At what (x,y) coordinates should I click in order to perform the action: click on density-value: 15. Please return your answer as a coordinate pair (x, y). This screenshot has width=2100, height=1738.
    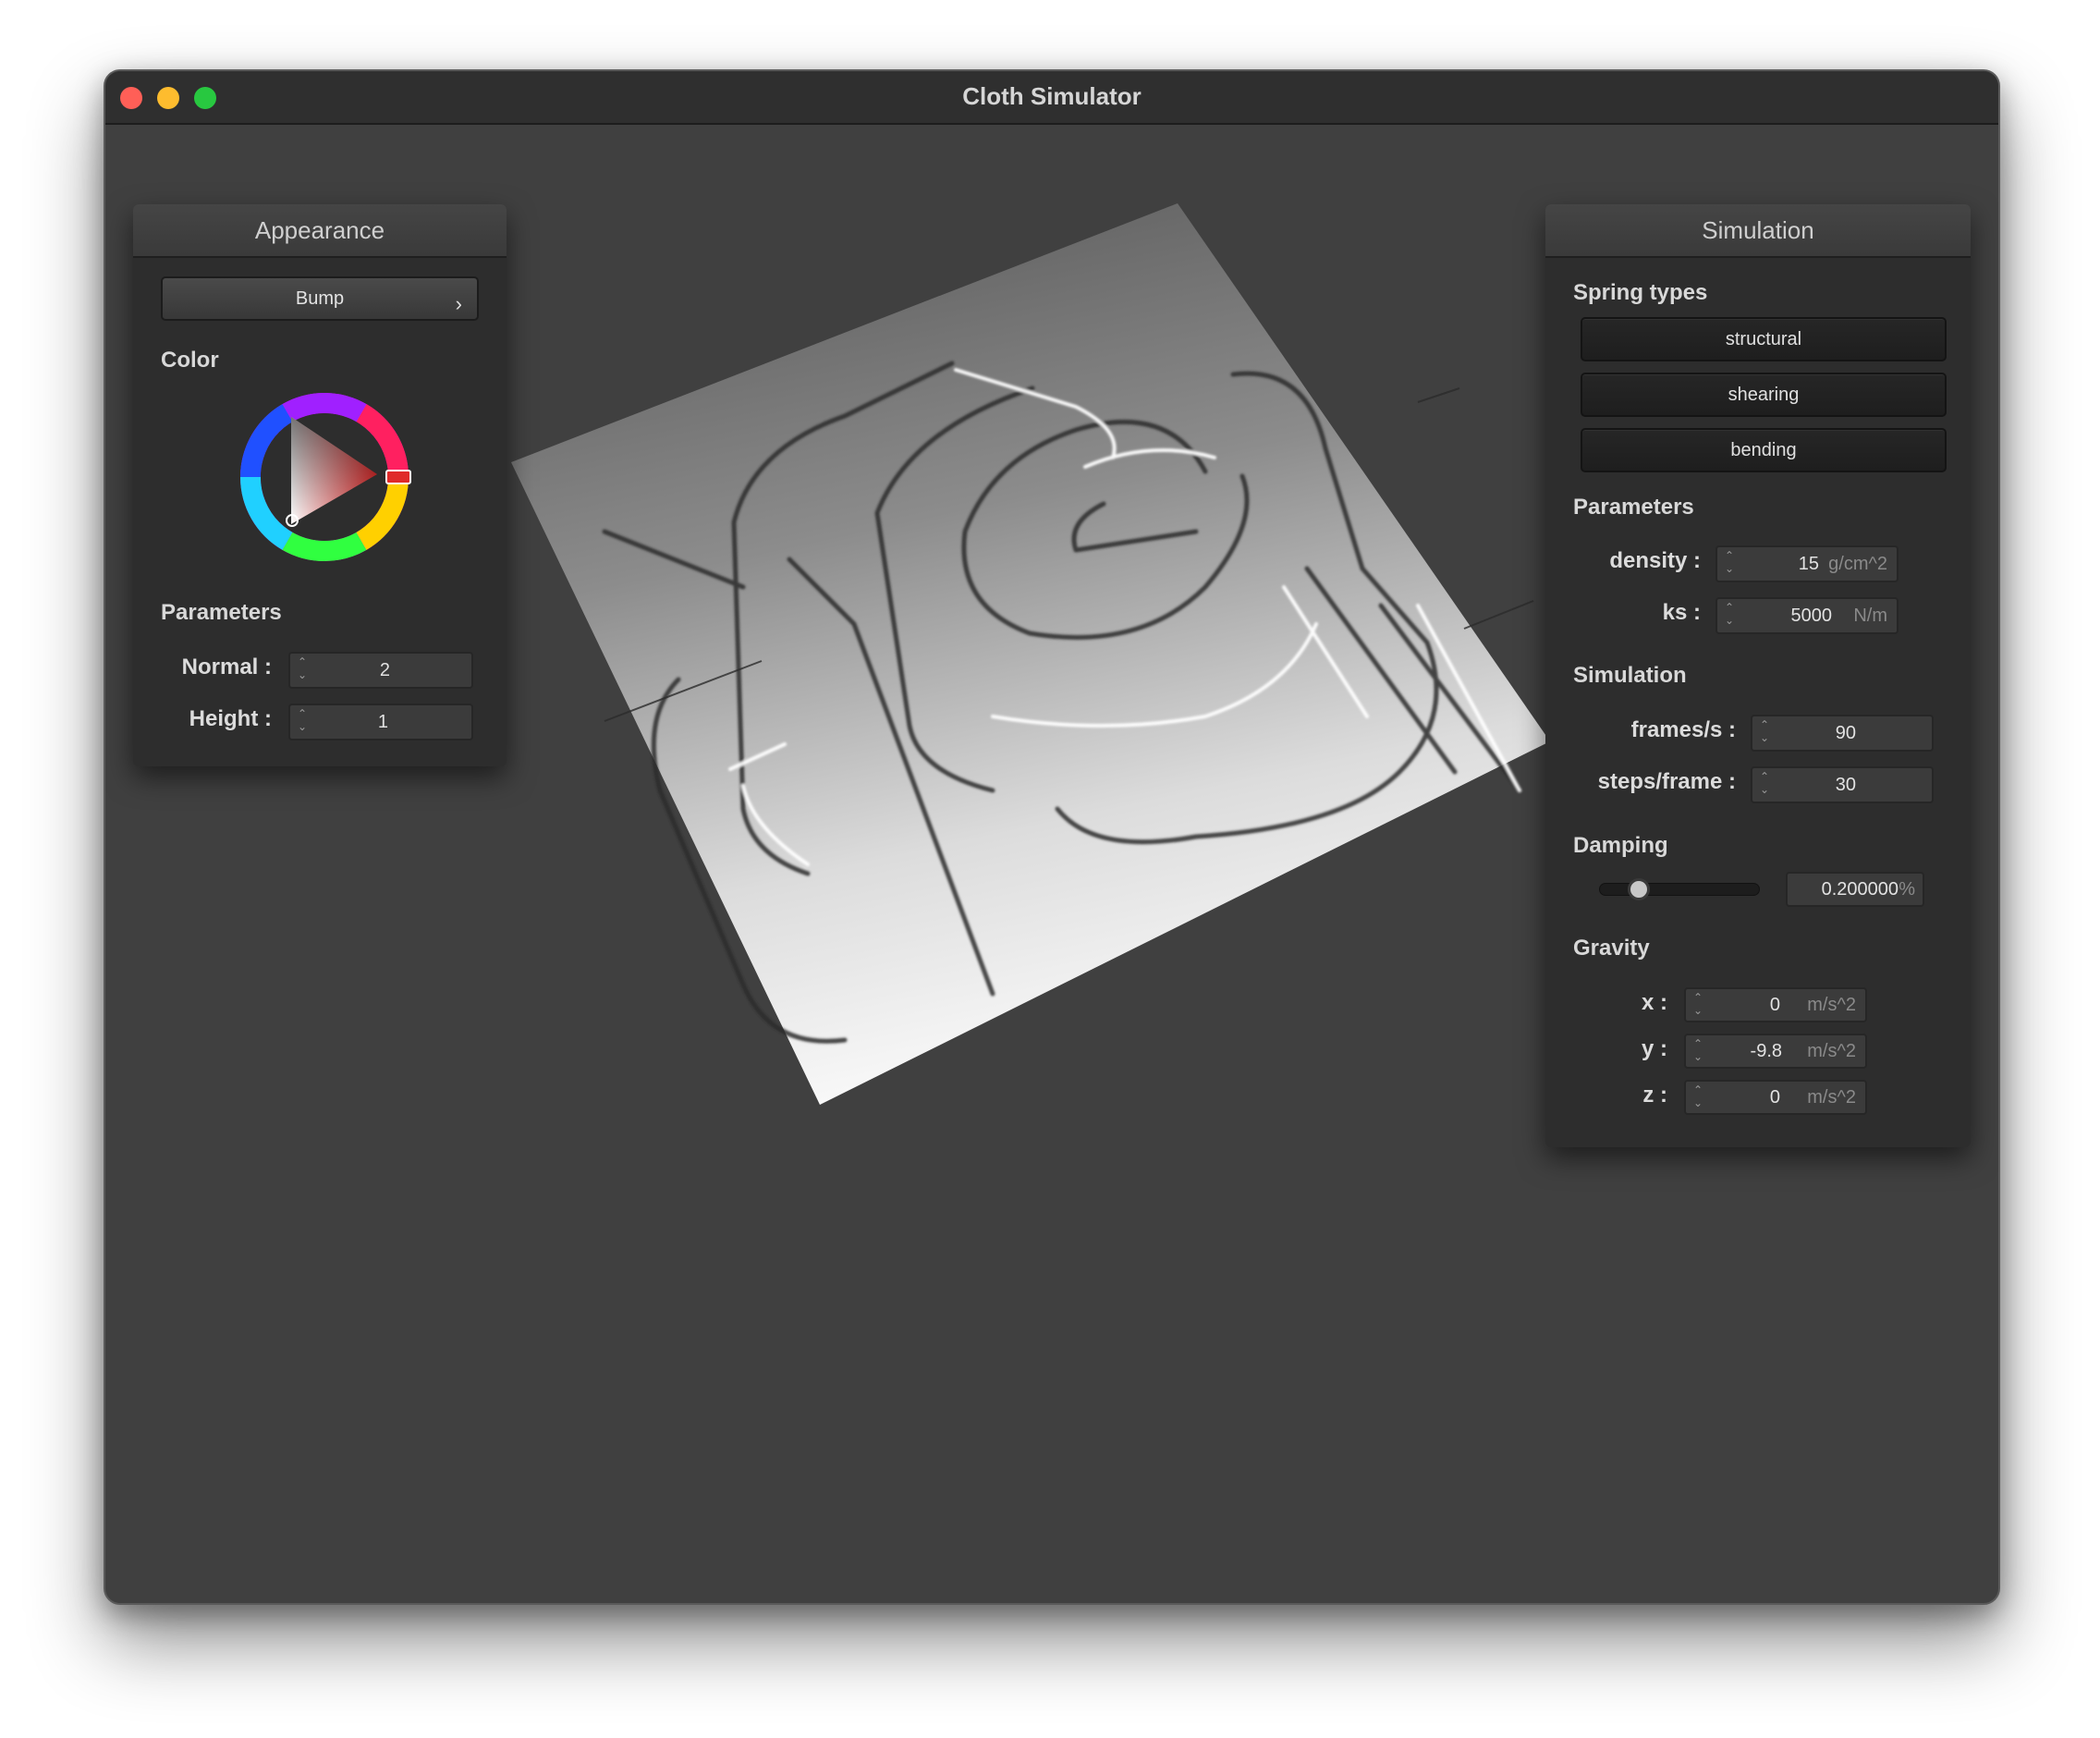
    Looking at the image, I should click on (1809, 564).